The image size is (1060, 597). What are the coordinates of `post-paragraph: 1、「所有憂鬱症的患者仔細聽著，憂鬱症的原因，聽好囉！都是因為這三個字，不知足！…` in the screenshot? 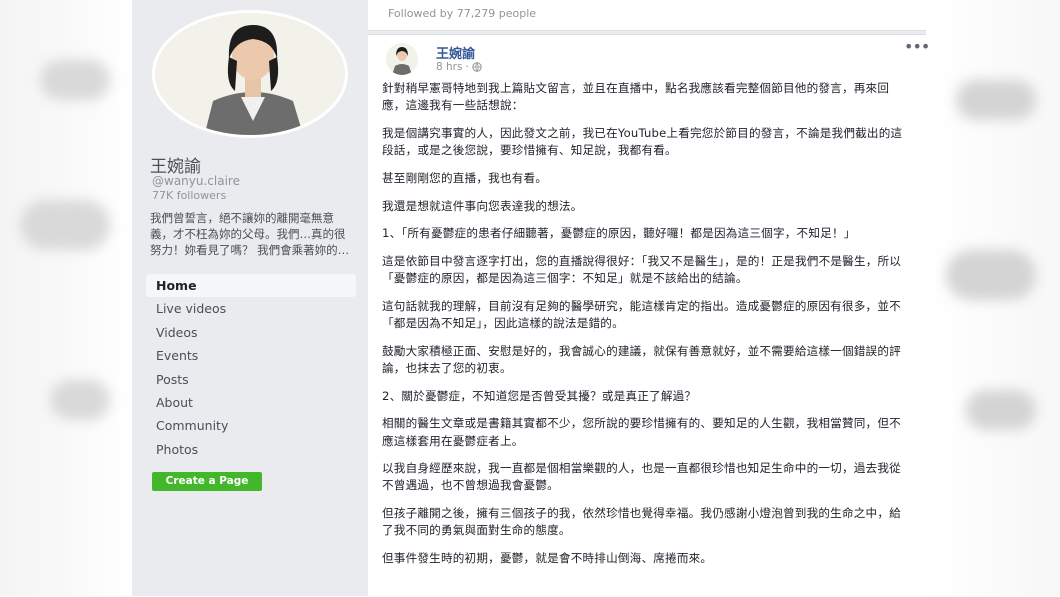 It's located at (619, 233).